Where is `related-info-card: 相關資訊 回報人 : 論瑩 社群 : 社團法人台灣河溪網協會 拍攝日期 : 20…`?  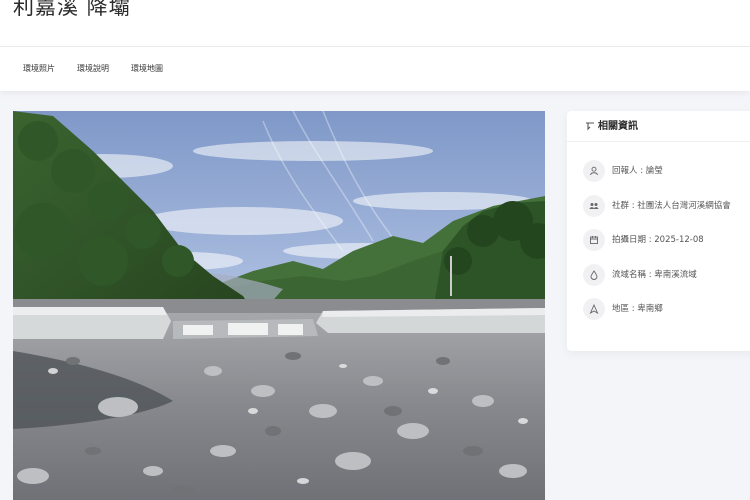
related-info-card: 相關資訊 回報人 : 論瑩 社群 : 社團法人台灣河溪網協會 拍攝日期 : 20… is located at coordinates (658, 231).